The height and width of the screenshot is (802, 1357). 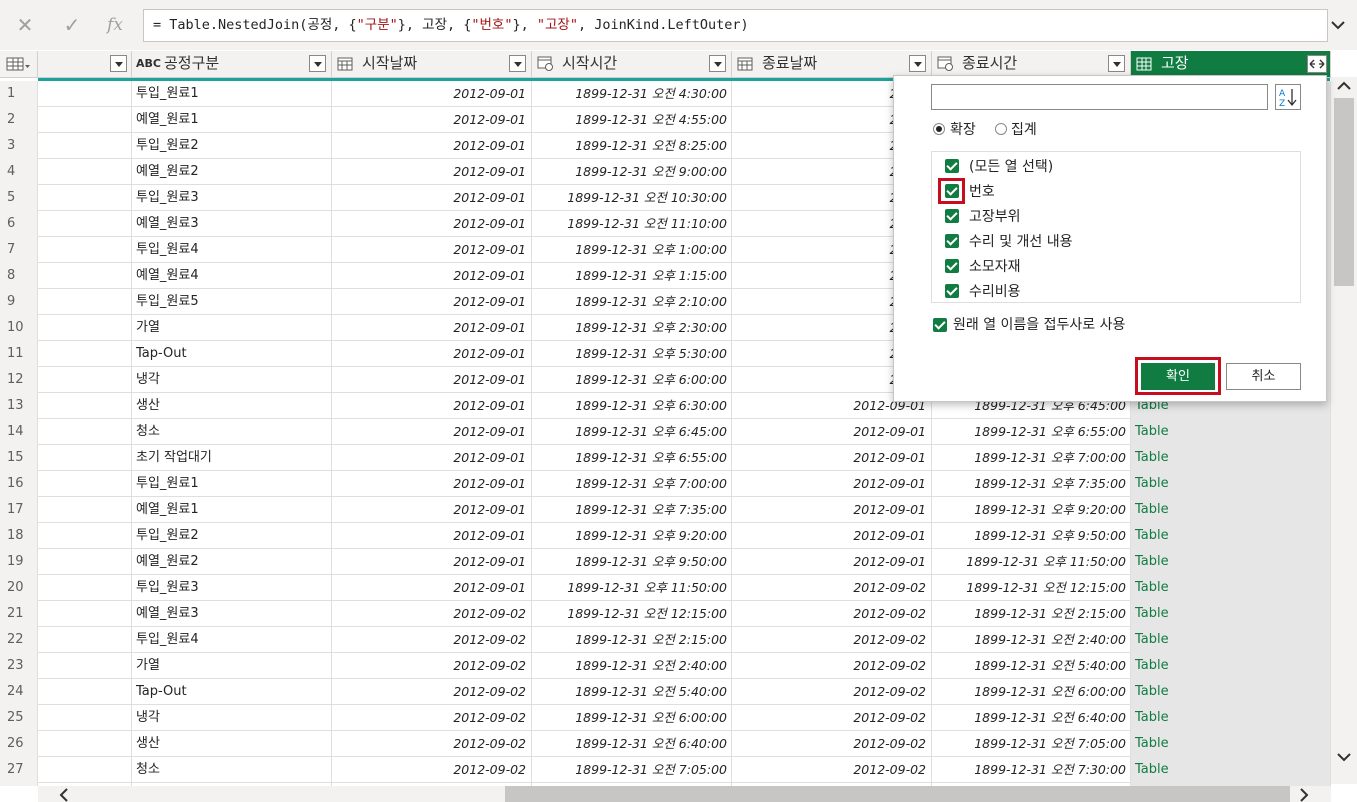 What do you see at coordinates (232, 250) in the screenshot?
I see `process-type-cell: 투입_원료4` at bounding box center [232, 250].